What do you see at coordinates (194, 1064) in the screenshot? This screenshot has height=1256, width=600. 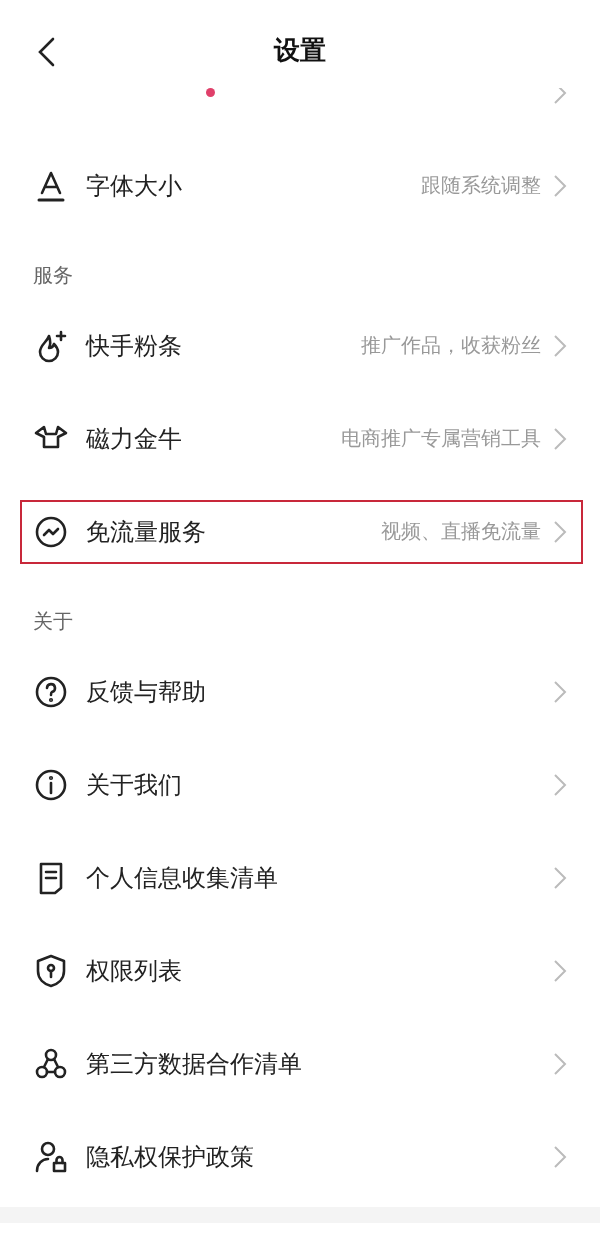 I see `item-label: 第三方数据合作清单` at bounding box center [194, 1064].